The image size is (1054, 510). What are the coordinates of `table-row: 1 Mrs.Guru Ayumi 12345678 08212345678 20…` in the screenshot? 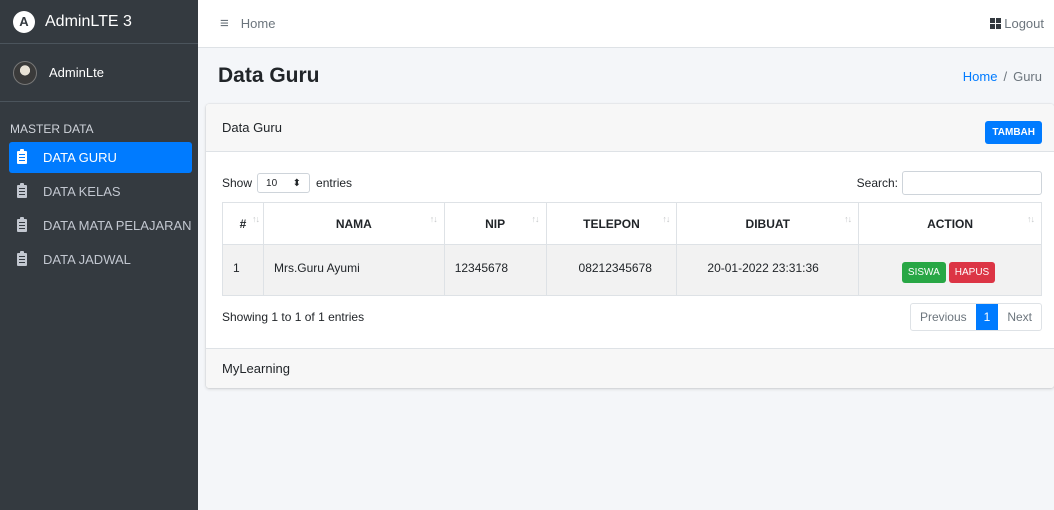 It's located at (632, 270).